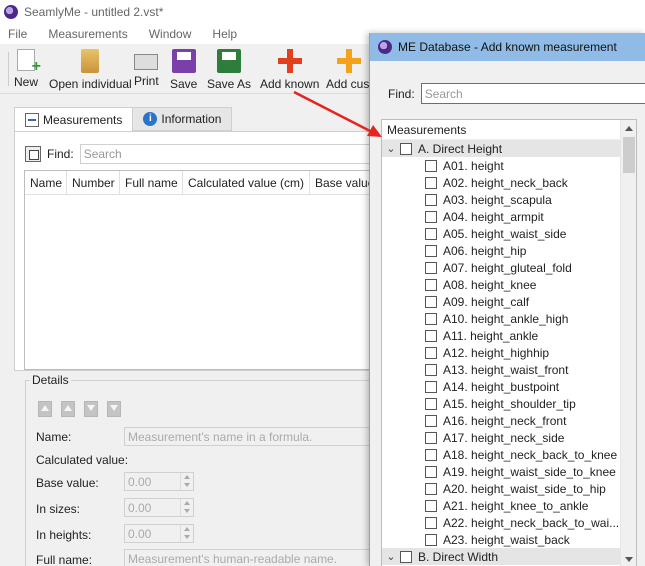 This screenshot has height=566, width=645. I want to click on tree-item-label: A10. height_ankle_high, so click(506, 318).